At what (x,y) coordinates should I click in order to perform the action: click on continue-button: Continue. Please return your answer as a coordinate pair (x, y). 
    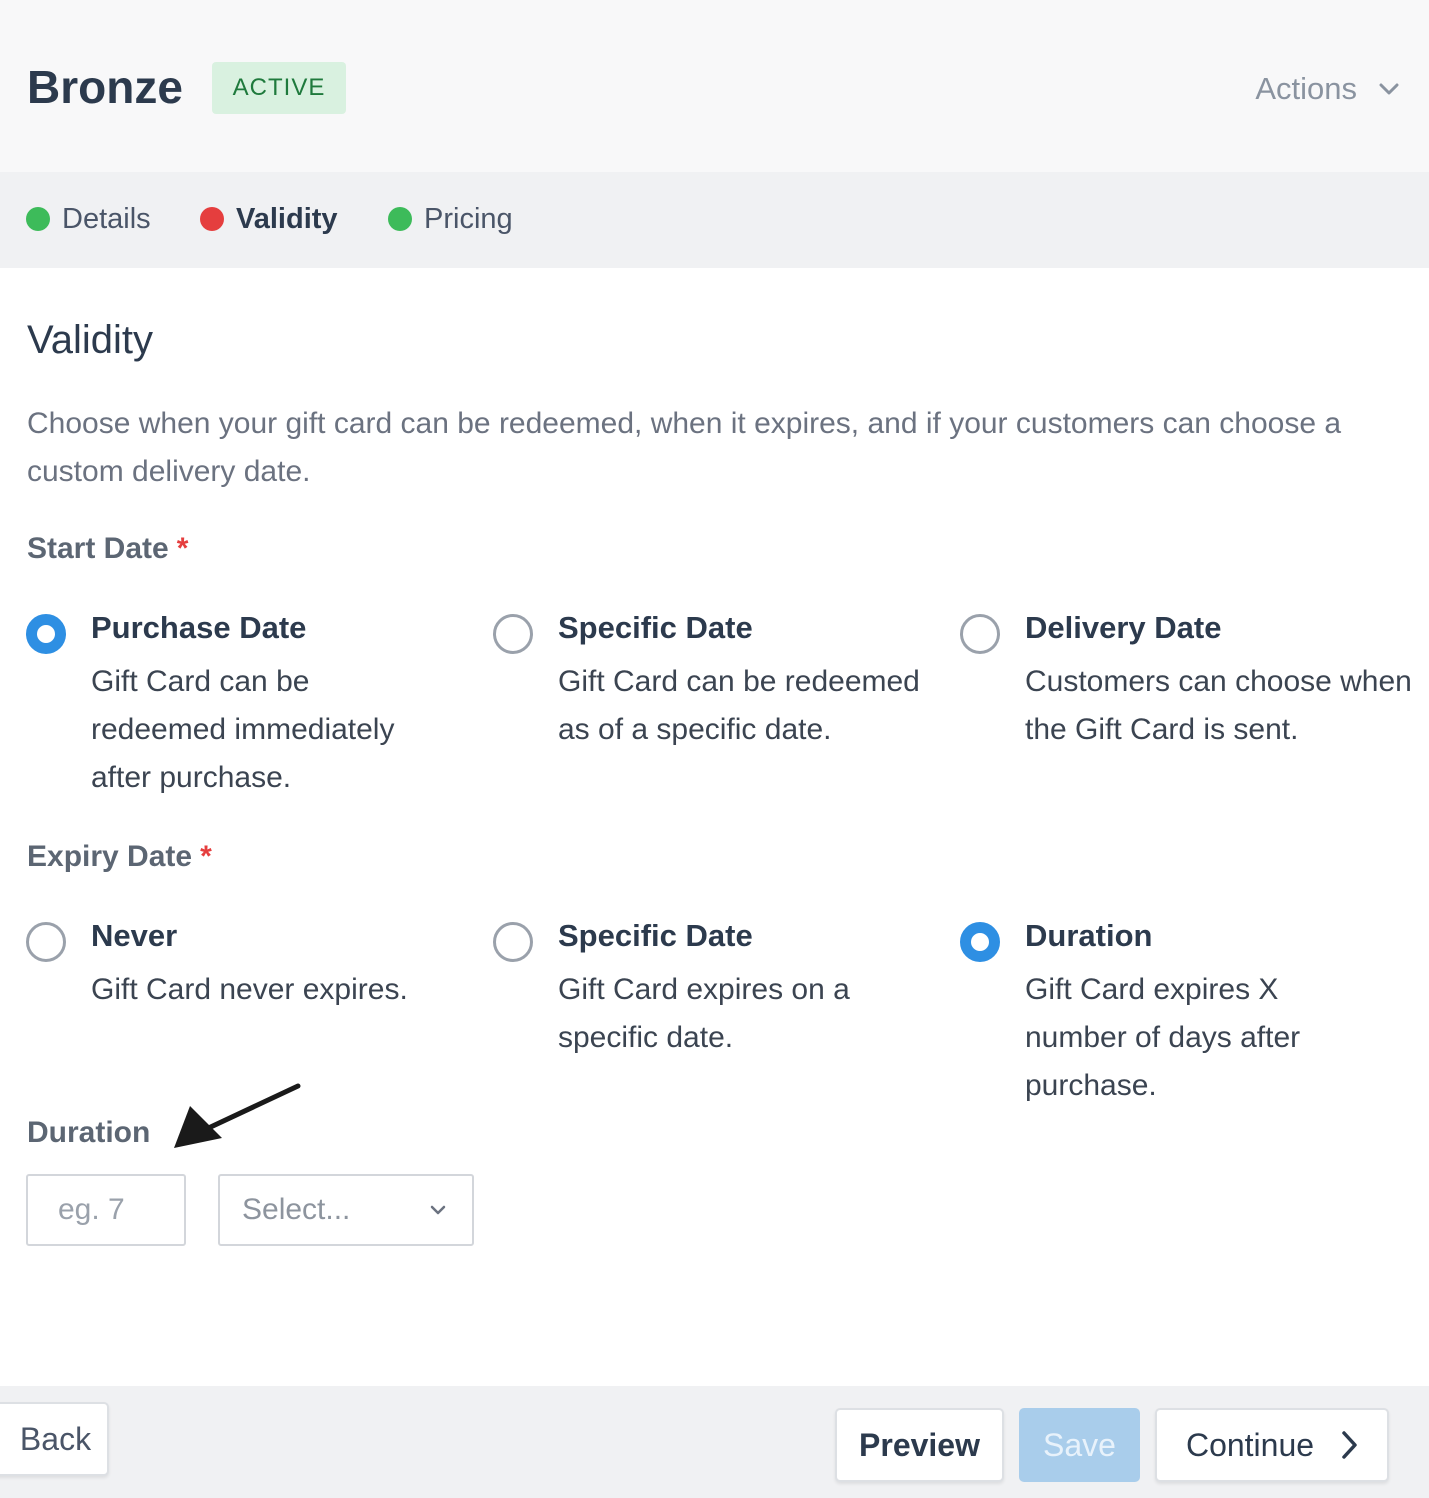
    Looking at the image, I should click on (1272, 1445).